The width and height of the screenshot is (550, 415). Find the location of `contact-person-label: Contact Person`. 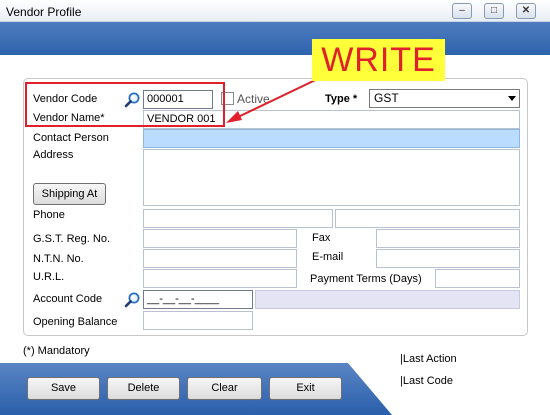

contact-person-label: Contact Person is located at coordinates (71, 138).